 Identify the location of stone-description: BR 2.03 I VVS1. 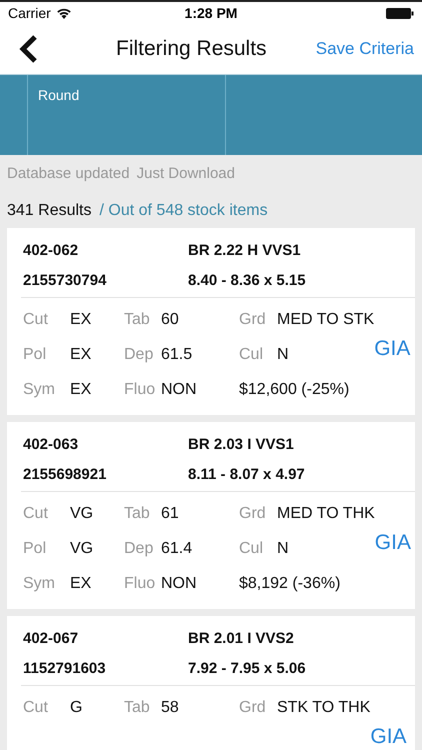
(241, 444).